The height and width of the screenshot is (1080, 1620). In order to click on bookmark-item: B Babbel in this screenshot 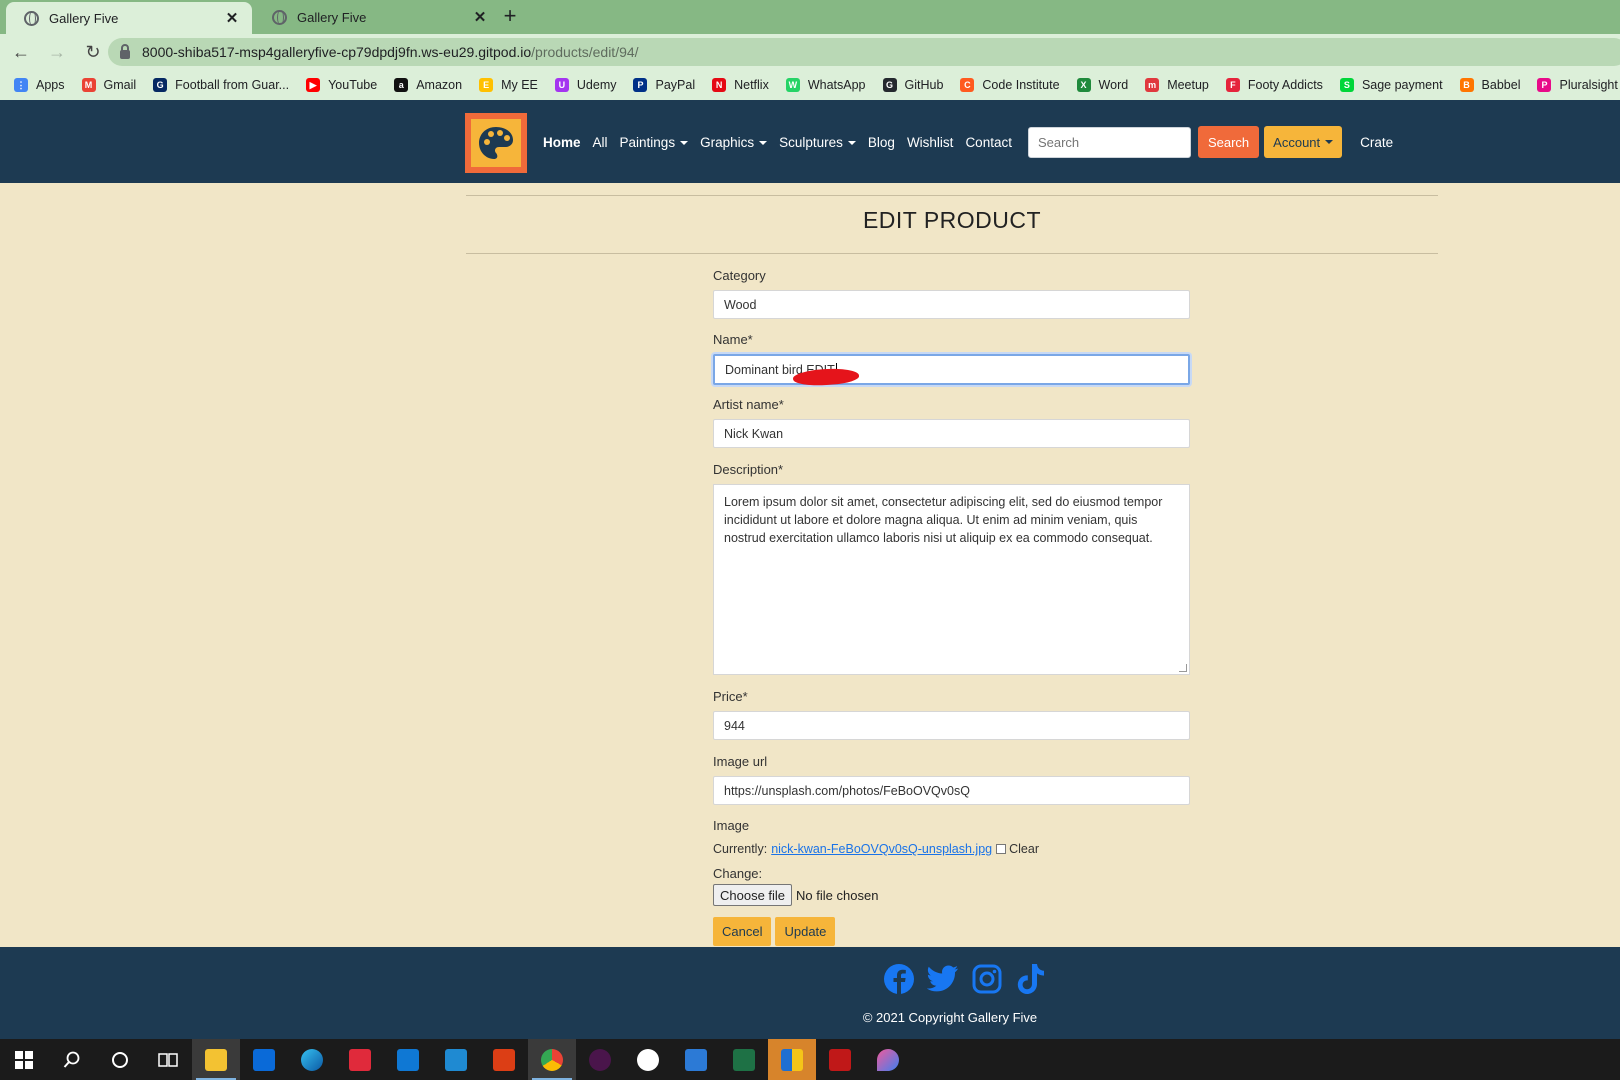, I will do `click(1489, 85)`.